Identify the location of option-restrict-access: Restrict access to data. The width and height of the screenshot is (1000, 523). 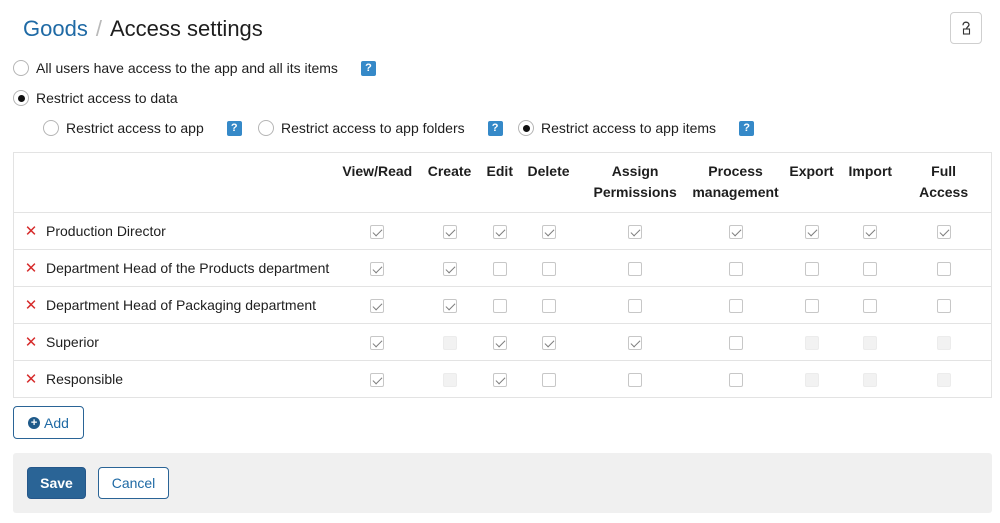
(95, 98).